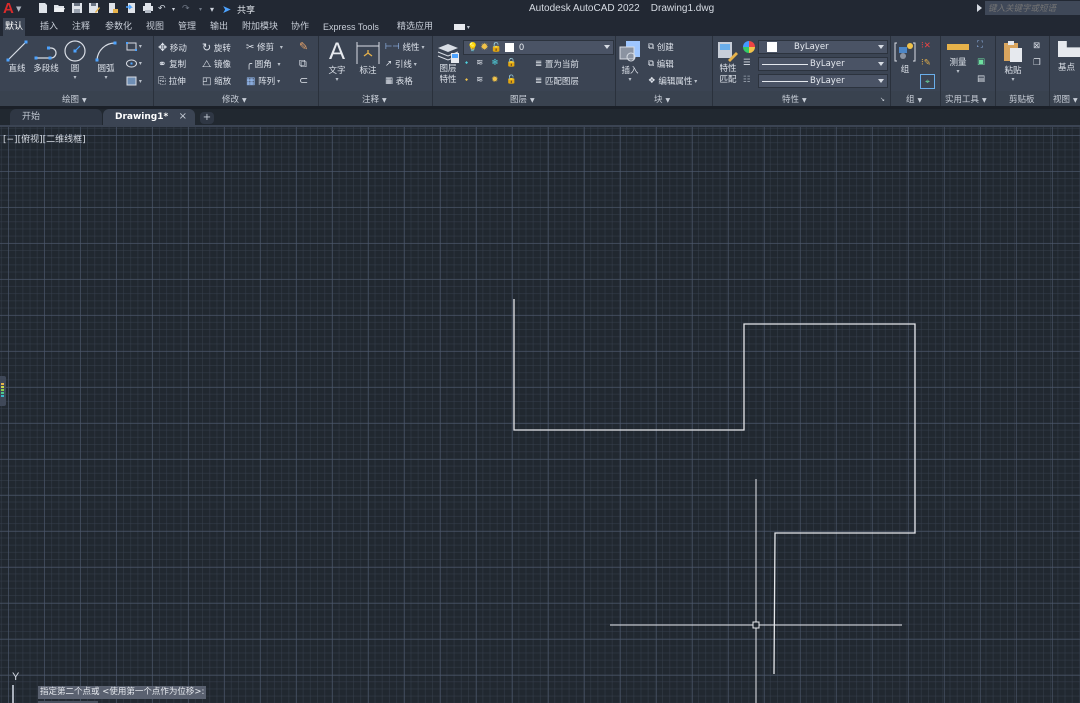 The height and width of the screenshot is (703, 1080). Describe the element at coordinates (404, 47) in the screenshot. I see `linear-dimension-button: ⊢⊣ 线性 ▾` at that location.